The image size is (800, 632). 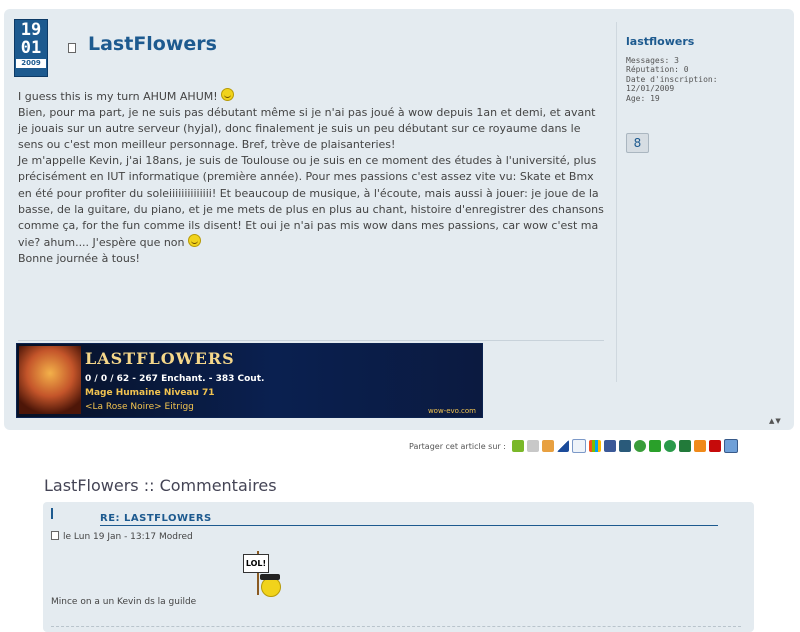 What do you see at coordinates (672, 41) in the screenshot?
I see `author-username: lastflowers` at bounding box center [672, 41].